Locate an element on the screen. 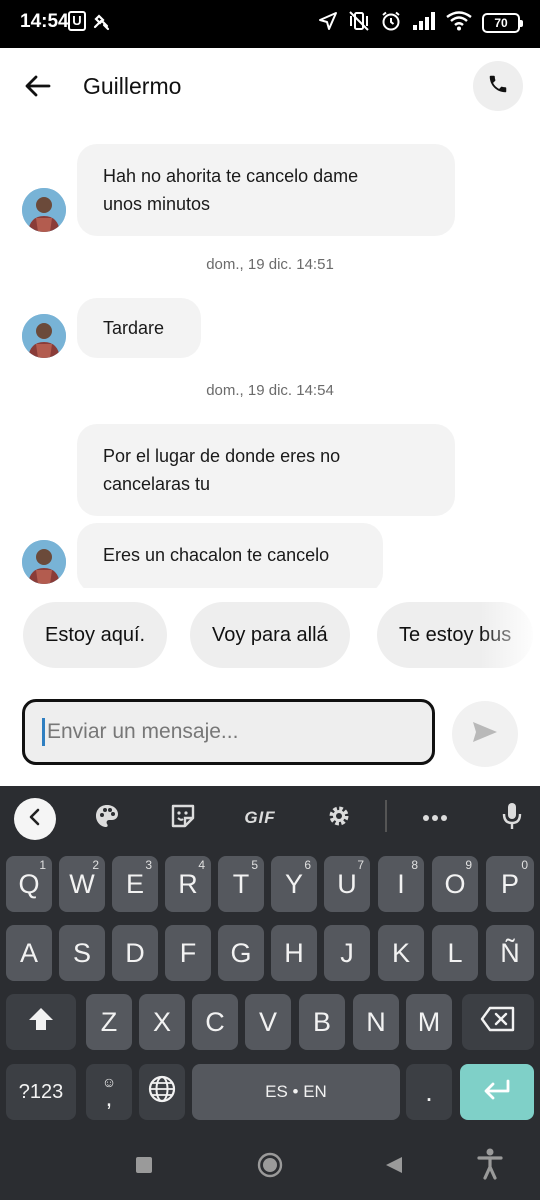 This screenshot has width=540, height=1200. key-h: H is located at coordinates (294, 953).